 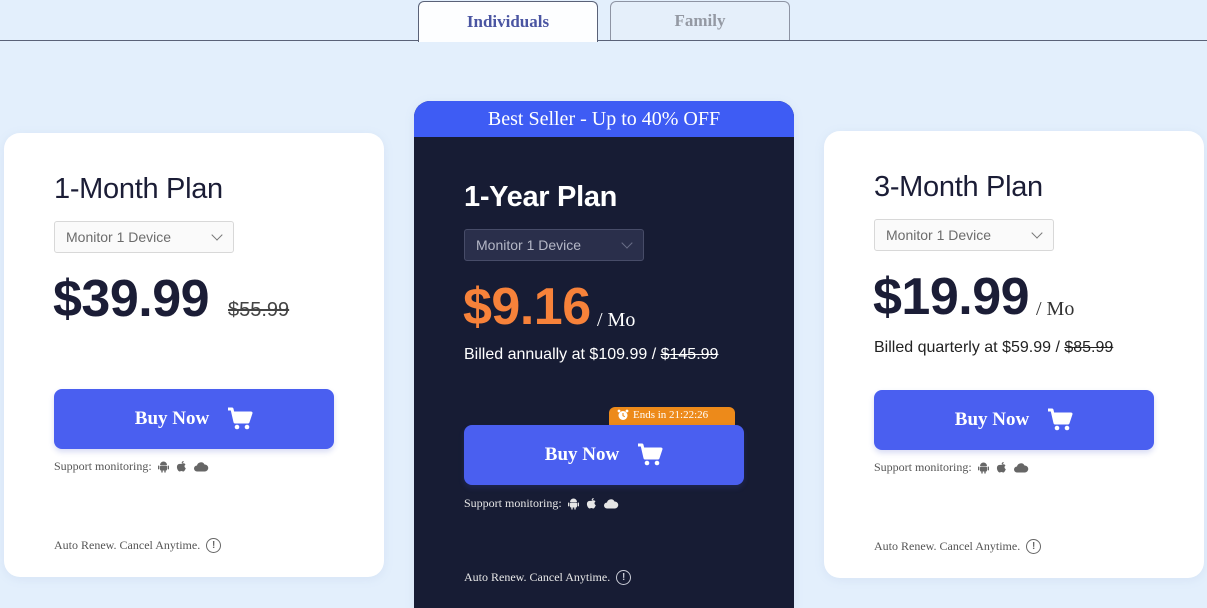 I want to click on original-price: $55.99, so click(x=259, y=310).